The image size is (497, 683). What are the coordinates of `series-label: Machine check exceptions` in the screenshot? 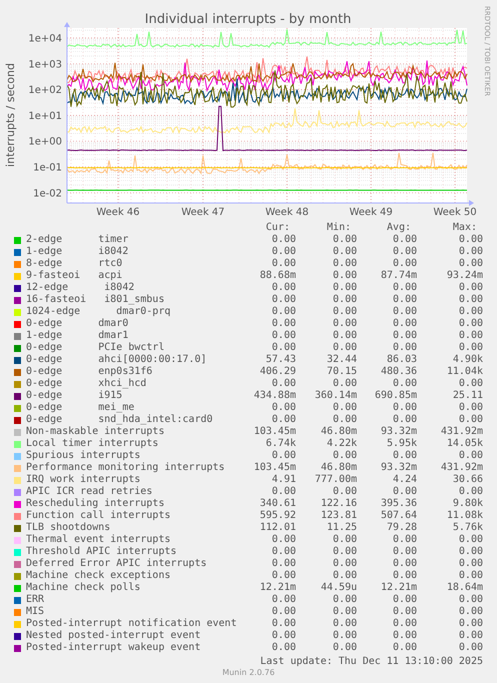 It's located at (99, 576).